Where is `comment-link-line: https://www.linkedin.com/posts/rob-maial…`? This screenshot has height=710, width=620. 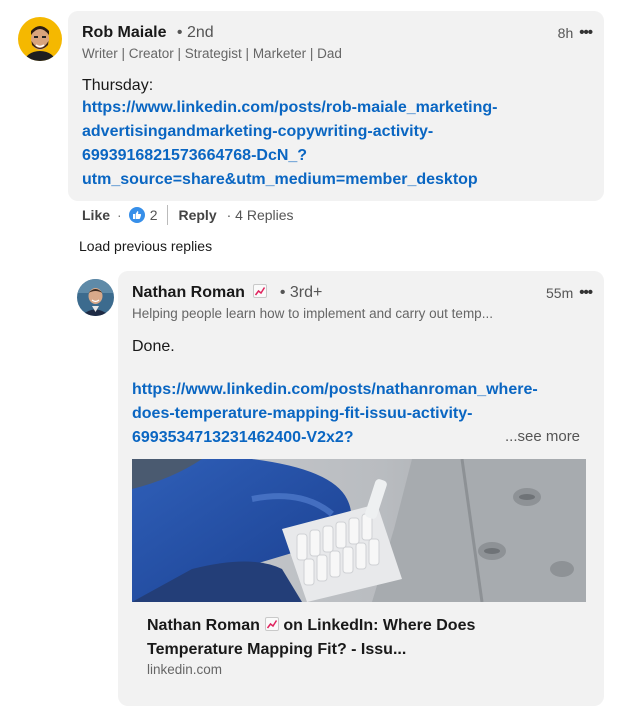
comment-link-line: https://www.linkedin.com/posts/rob-maial… is located at coordinates (289, 108).